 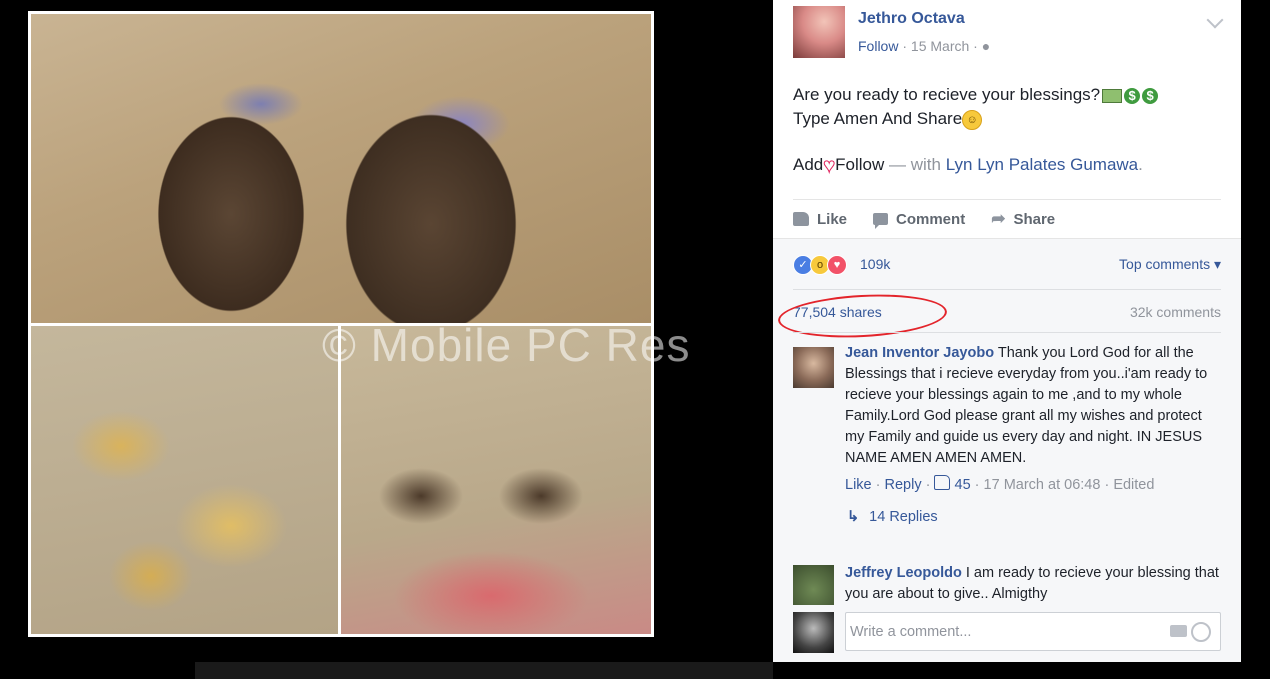 What do you see at coordinates (837, 265) in the screenshot?
I see `love-reaction-icon: ♥` at bounding box center [837, 265].